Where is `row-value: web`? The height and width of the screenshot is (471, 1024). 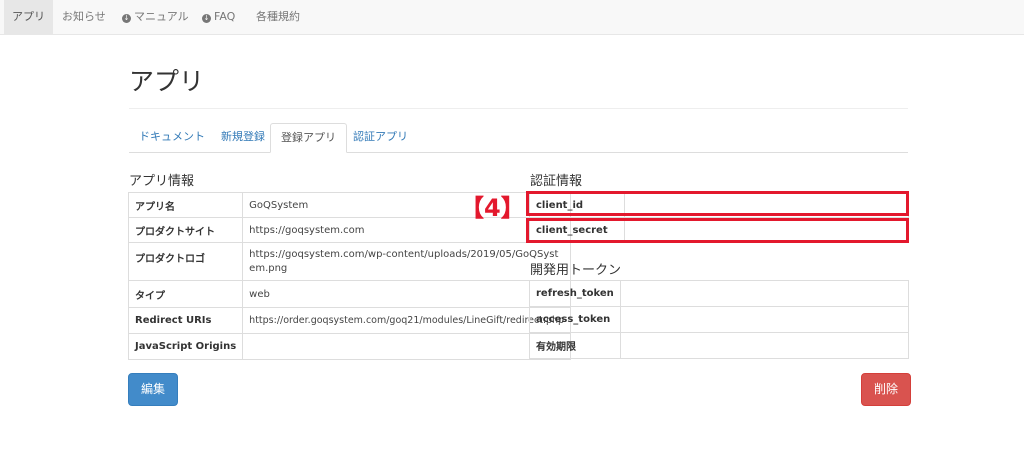
row-value: web is located at coordinates (407, 294).